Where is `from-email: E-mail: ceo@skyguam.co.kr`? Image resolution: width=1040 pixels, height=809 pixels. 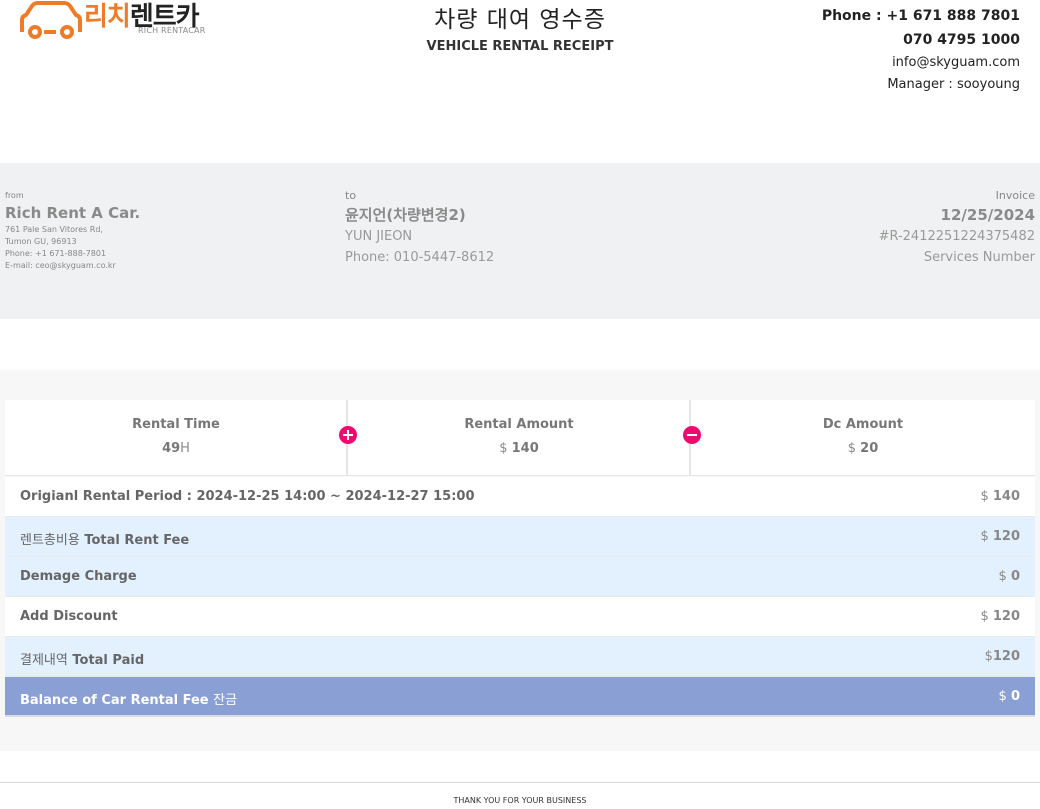 from-email: E-mail: ceo@skyguam.co.kr is located at coordinates (60, 265).